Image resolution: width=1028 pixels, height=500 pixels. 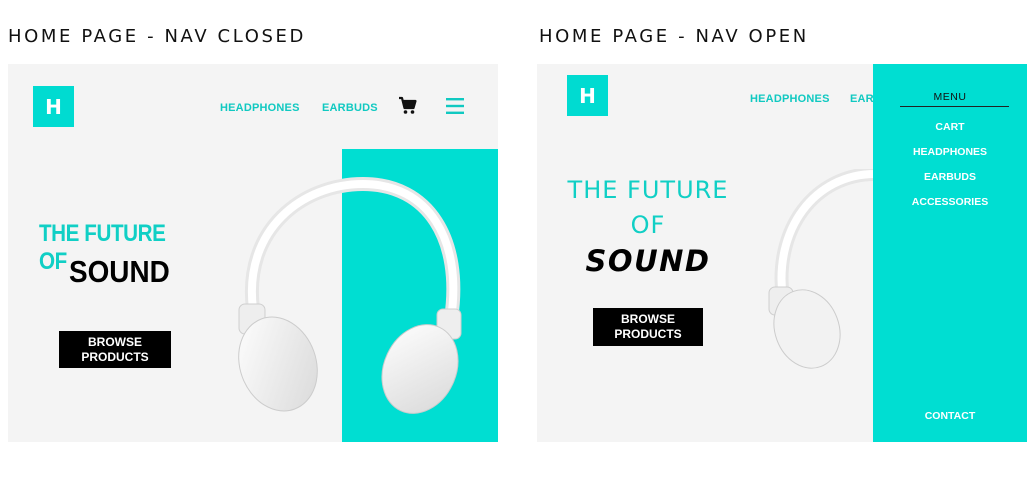 I want to click on hero-title-line2: OF, so click(x=648, y=225).